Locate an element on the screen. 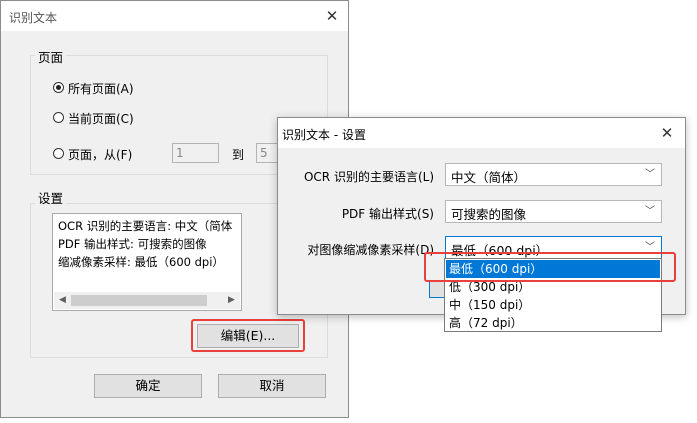 This screenshot has width=697, height=423. cancel-button: 取消 is located at coordinates (272, 386).